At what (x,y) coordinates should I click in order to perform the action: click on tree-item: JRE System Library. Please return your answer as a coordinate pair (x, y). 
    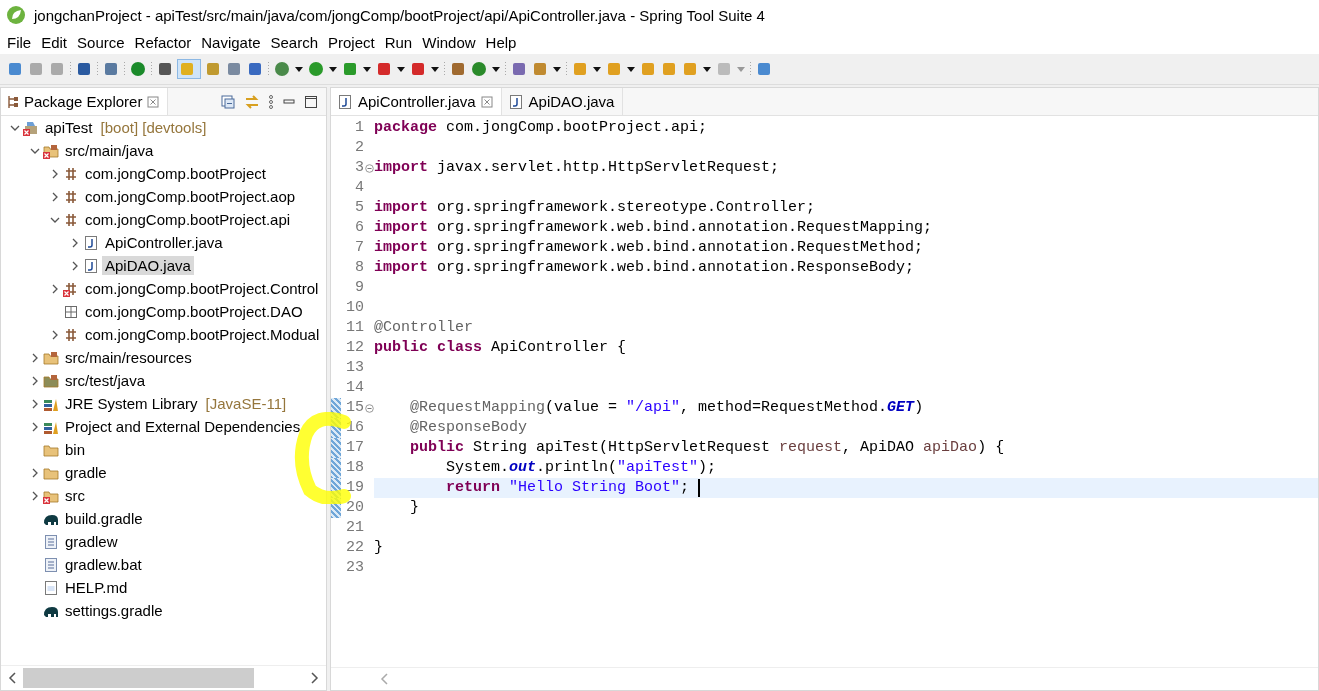
    Looking at the image, I should click on (131, 403).